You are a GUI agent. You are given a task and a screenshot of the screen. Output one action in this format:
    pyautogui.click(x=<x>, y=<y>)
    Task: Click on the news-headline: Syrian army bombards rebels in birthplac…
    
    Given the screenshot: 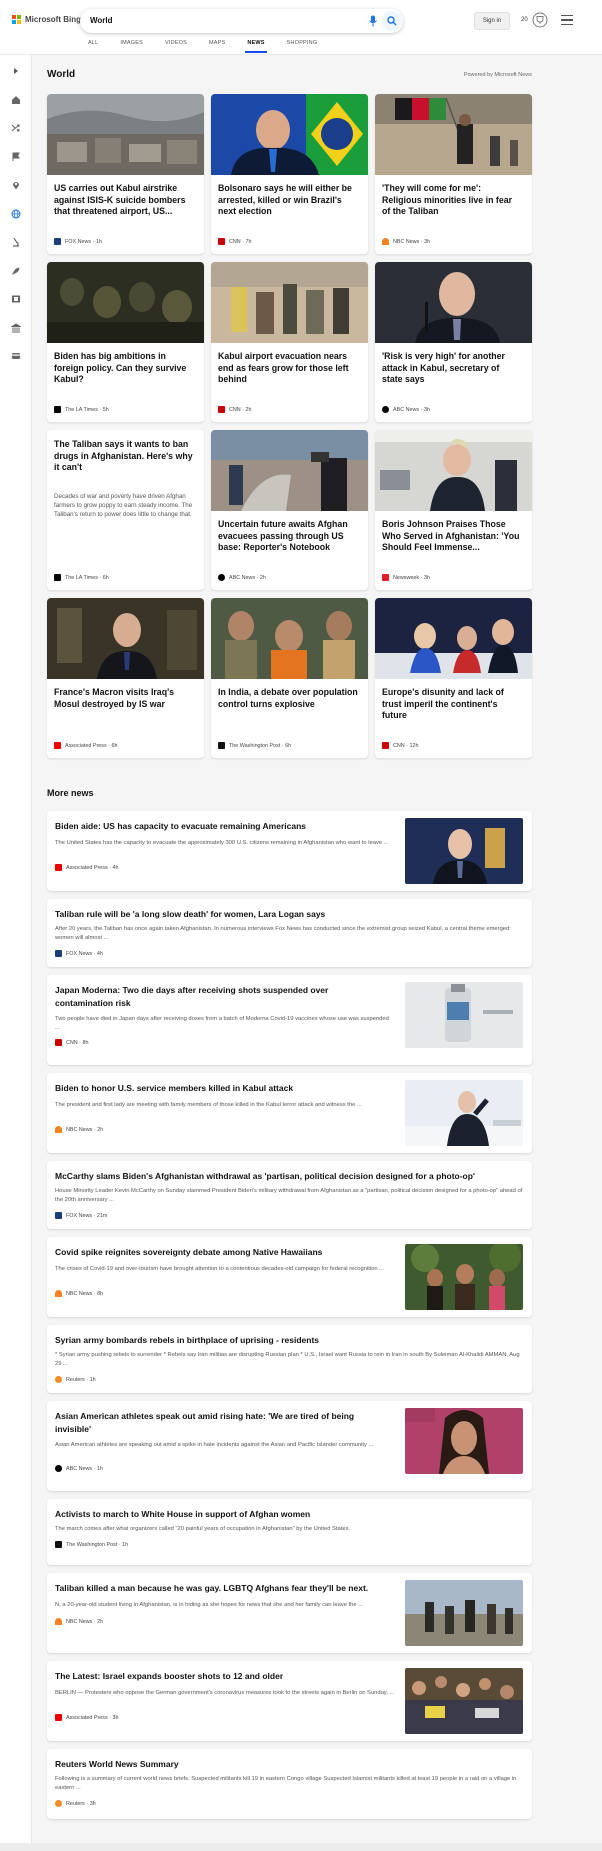 What is the action you would take?
    pyautogui.click(x=290, y=1340)
    